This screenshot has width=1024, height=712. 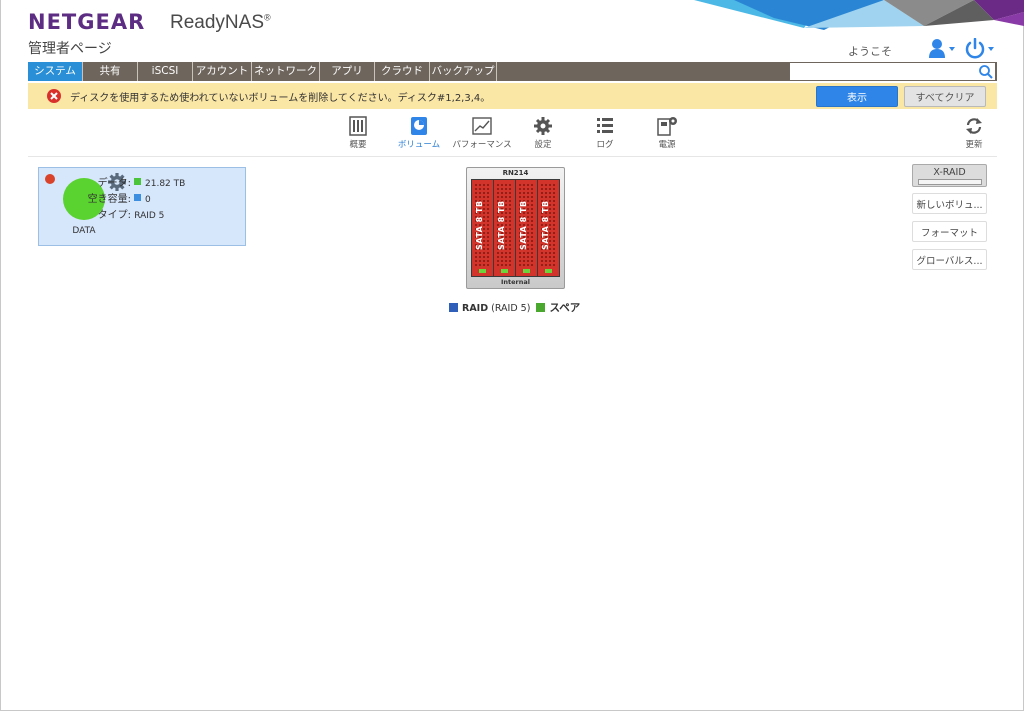 I want to click on disk-bays: SATA 8 TB SATA 8 TB SATA 8 TB SATA 8 TB, so click(x=515, y=228).